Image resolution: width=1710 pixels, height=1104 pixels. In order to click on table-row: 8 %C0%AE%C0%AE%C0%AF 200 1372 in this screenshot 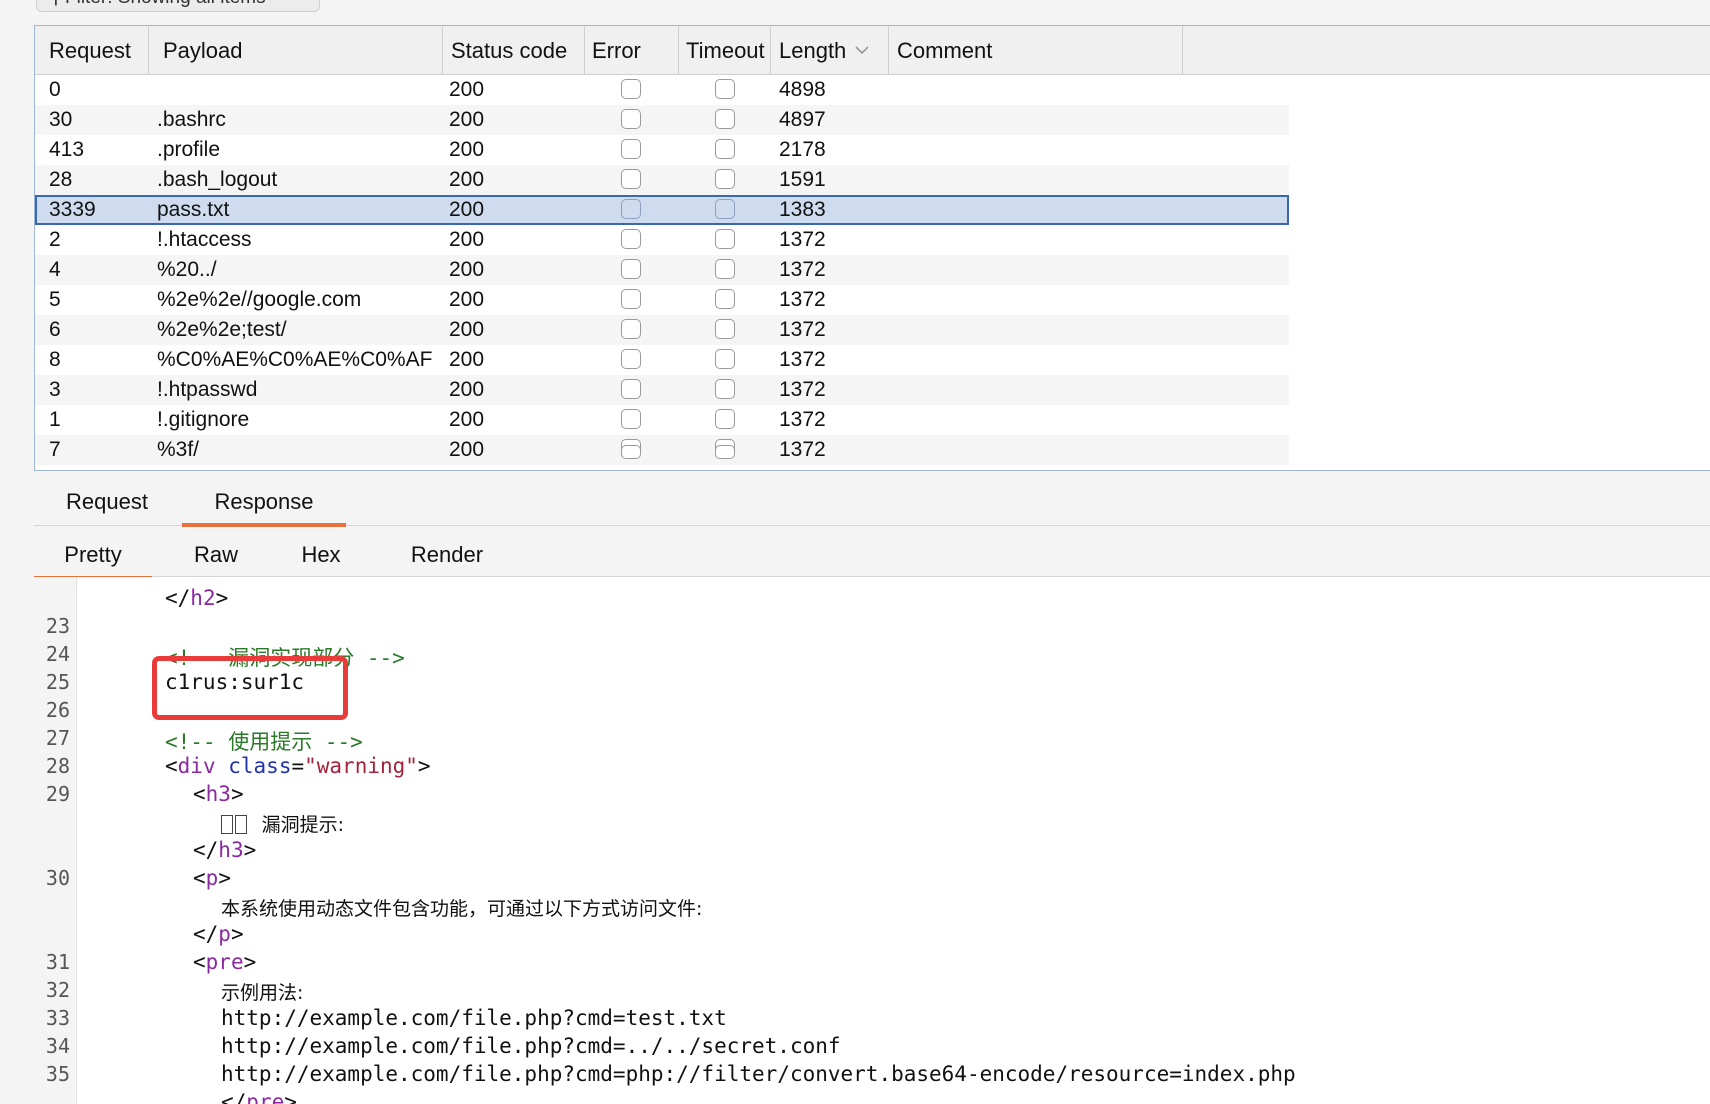, I will do `click(662, 360)`.